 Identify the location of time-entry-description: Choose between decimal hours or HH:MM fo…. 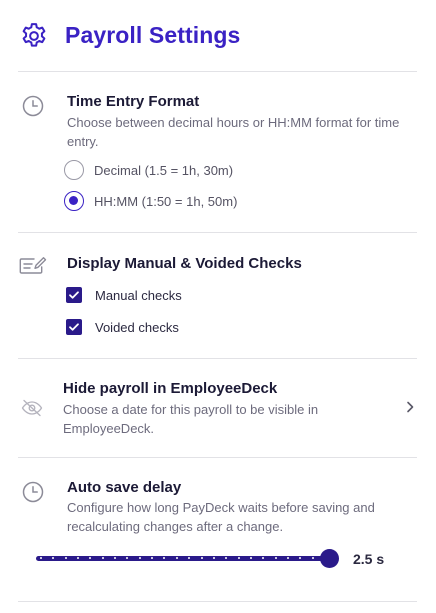
(233, 132).